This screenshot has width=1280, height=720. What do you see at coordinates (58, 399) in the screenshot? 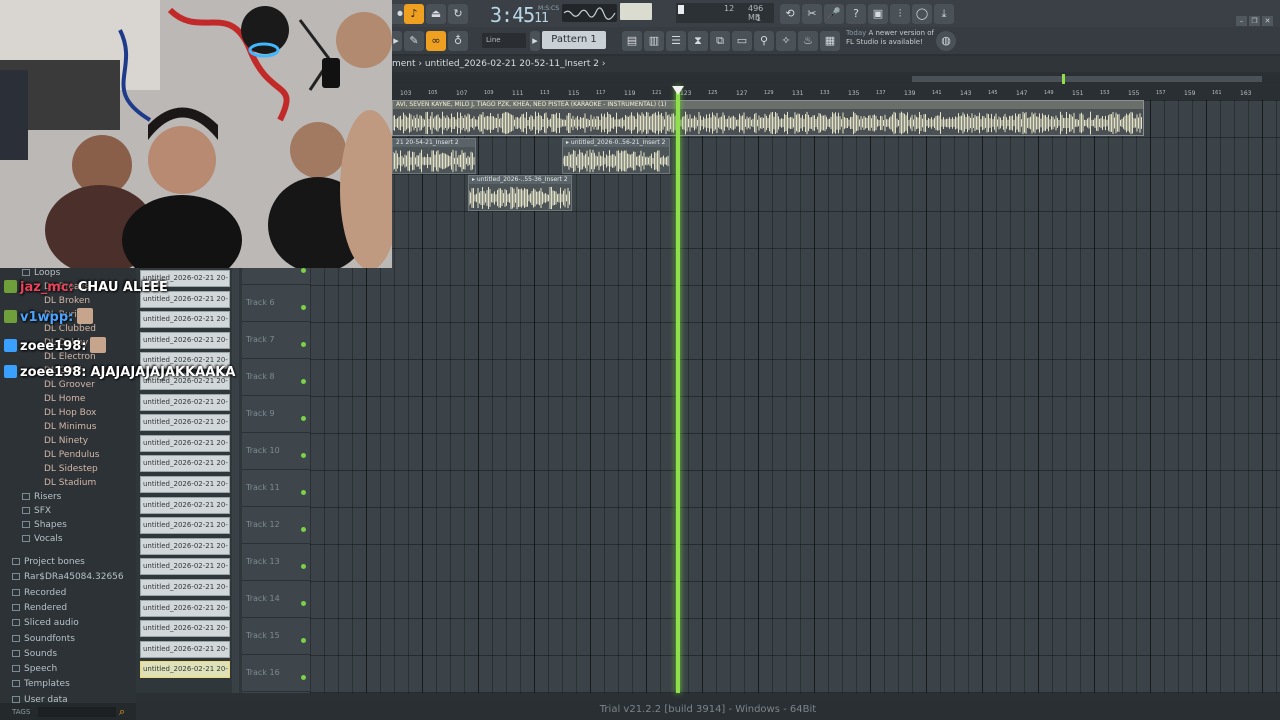
I see `browser-item: DL Home` at bounding box center [58, 399].